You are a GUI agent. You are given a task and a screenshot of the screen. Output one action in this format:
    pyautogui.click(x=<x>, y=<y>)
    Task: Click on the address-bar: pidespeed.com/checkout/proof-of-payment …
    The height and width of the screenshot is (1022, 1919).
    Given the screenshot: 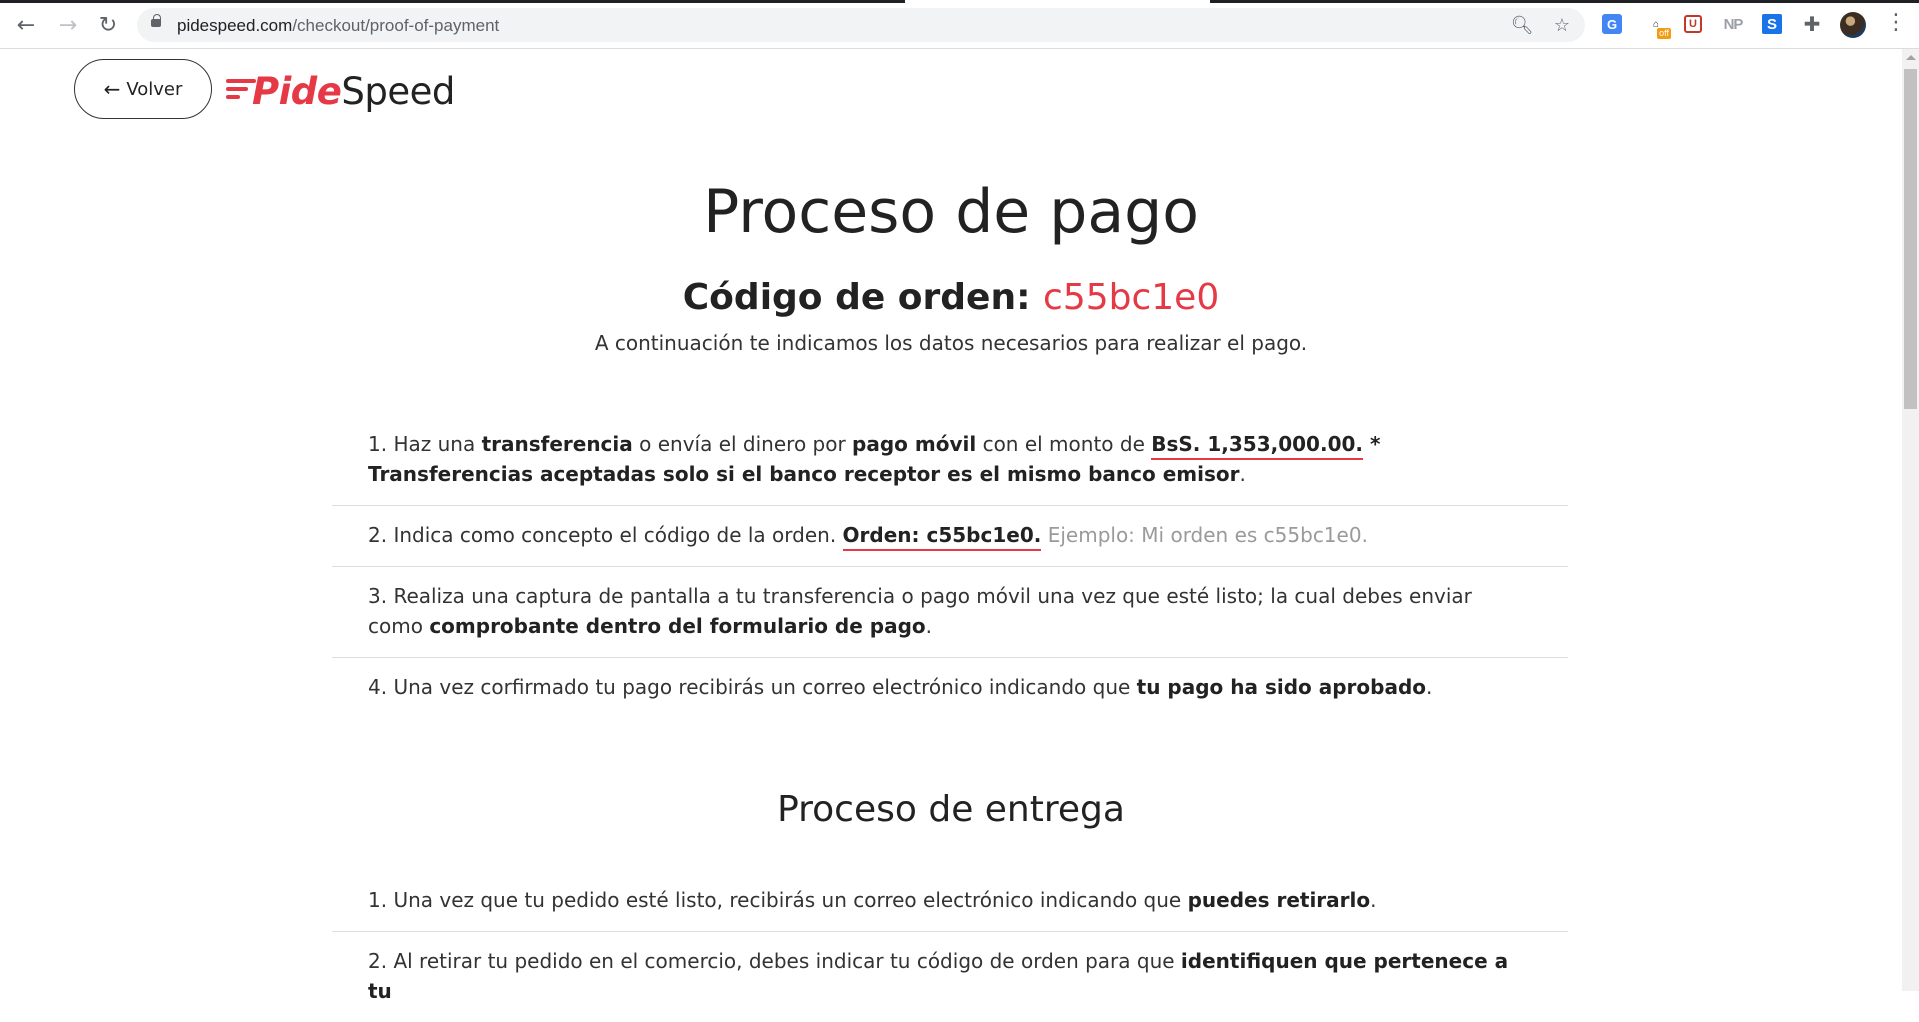 What is the action you would take?
    pyautogui.click(x=861, y=25)
    